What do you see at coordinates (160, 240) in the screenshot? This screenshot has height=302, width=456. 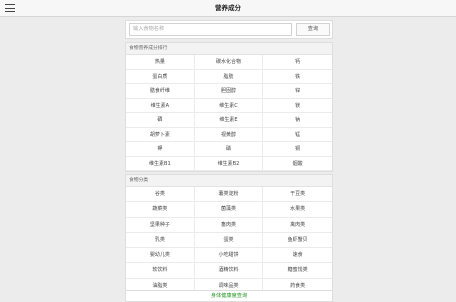 I see `category-item: 乳类` at bounding box center [160, 240].